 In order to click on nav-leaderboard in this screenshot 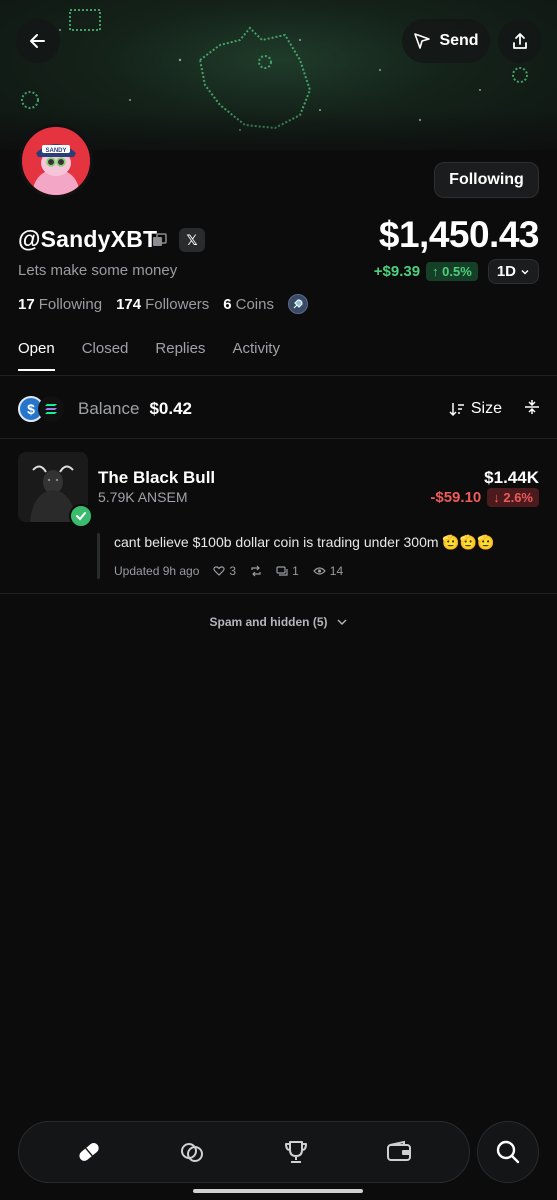, I will do `click(296, 1152)`.